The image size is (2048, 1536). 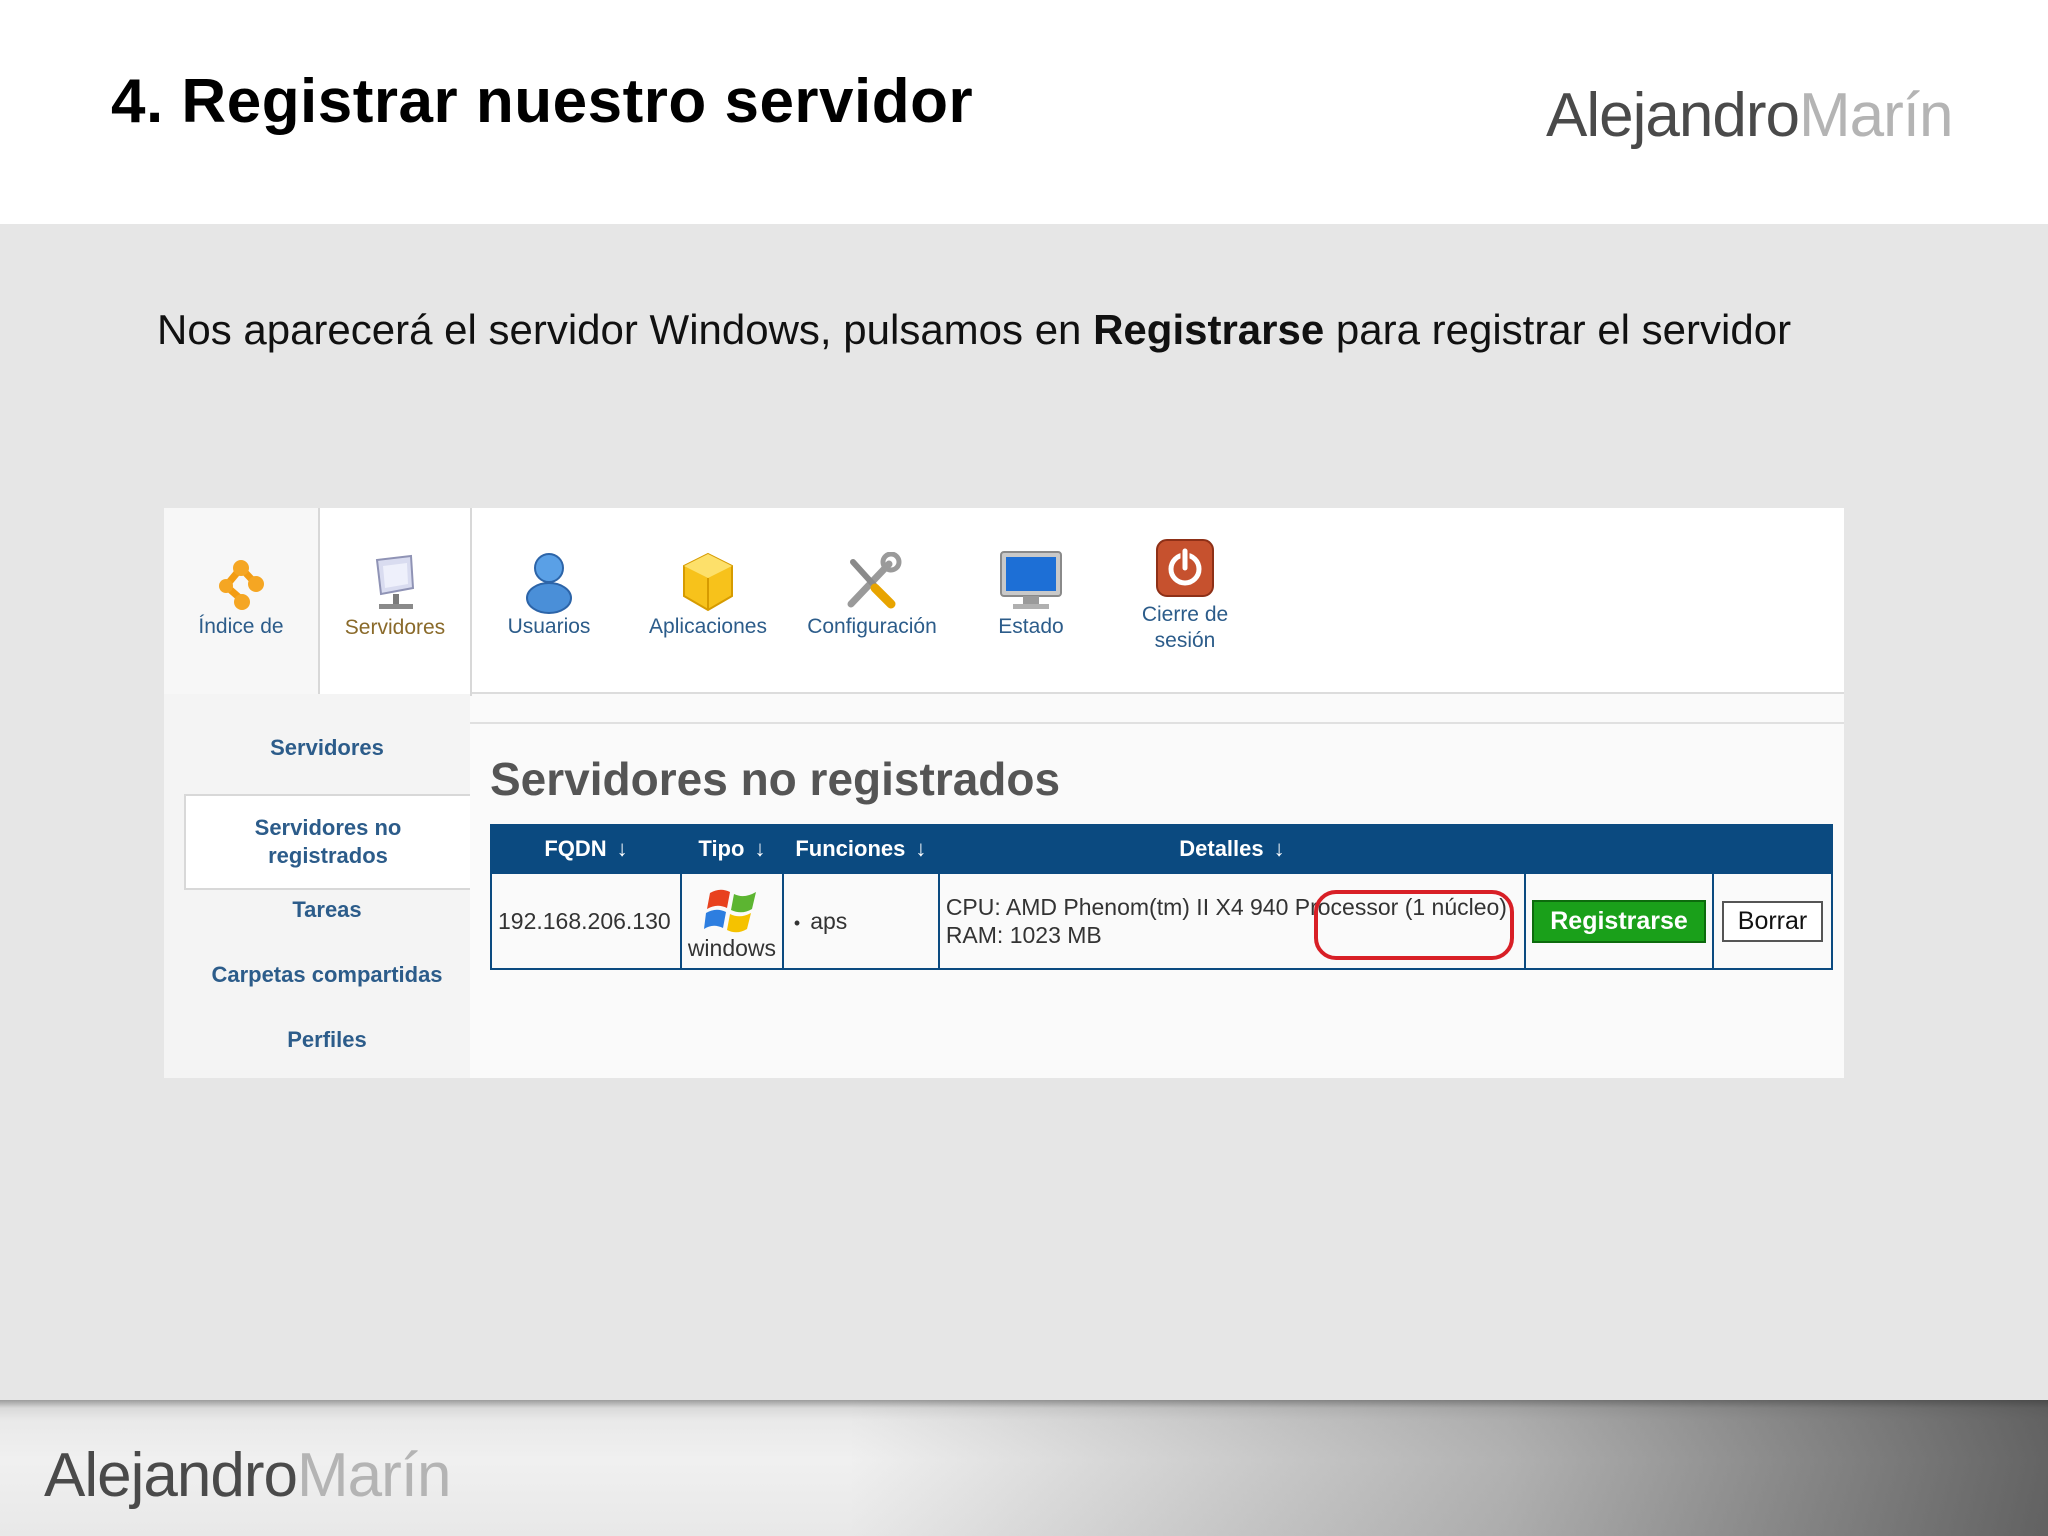 I want to click on tools-icon, so click(x=874, y=580).